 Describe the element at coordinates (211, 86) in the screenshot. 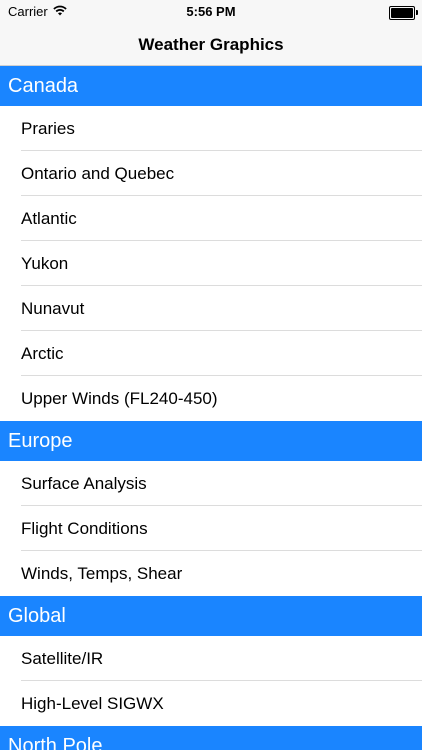

I see `section-header-canada: Canada` at that location.